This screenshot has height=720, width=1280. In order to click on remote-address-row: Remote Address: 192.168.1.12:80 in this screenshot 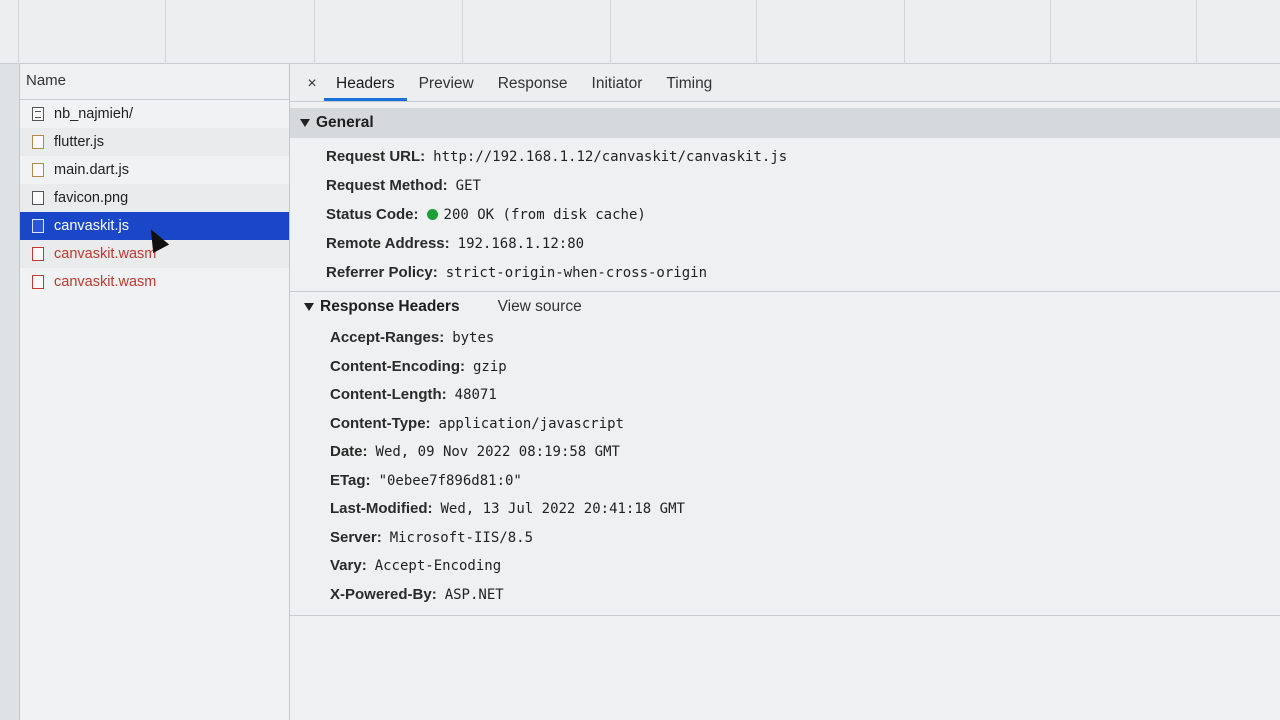, I will do `click(785, 243)`.